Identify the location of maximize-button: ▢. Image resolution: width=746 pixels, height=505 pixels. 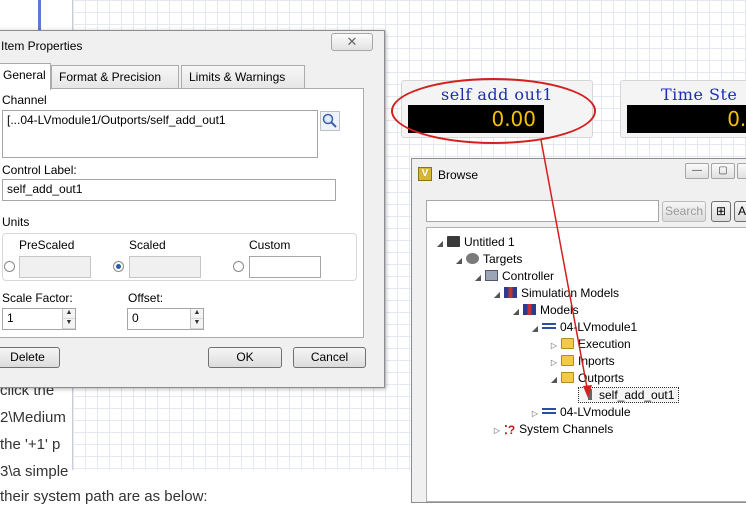
(723, 171).